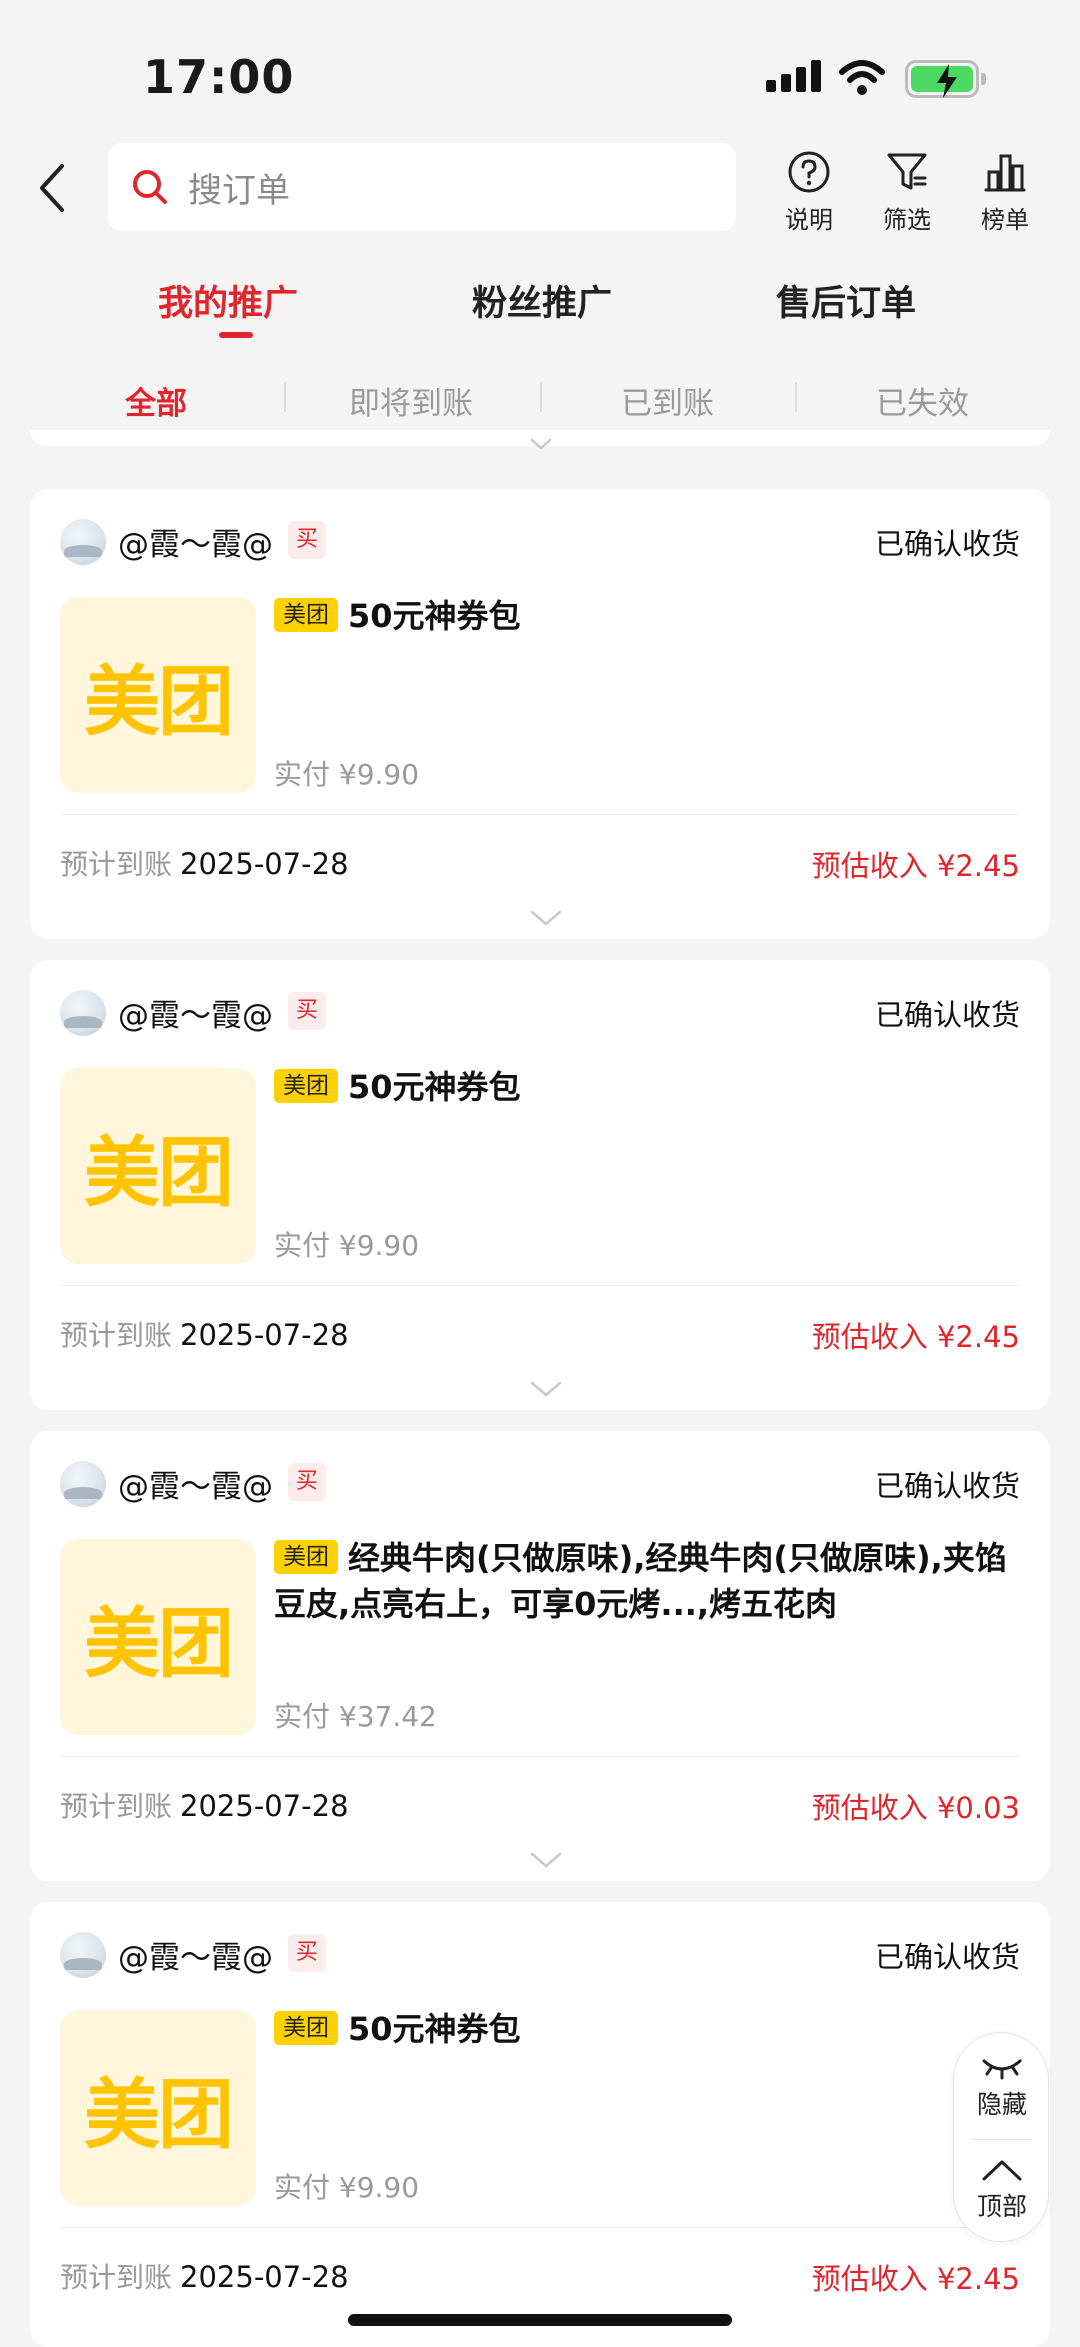 This screenshot has height=2347, width=1080. What do you see at coordinates (809, 172) in the screenshot?
I see `help-circle-icon` at bounding box center [809, 172].